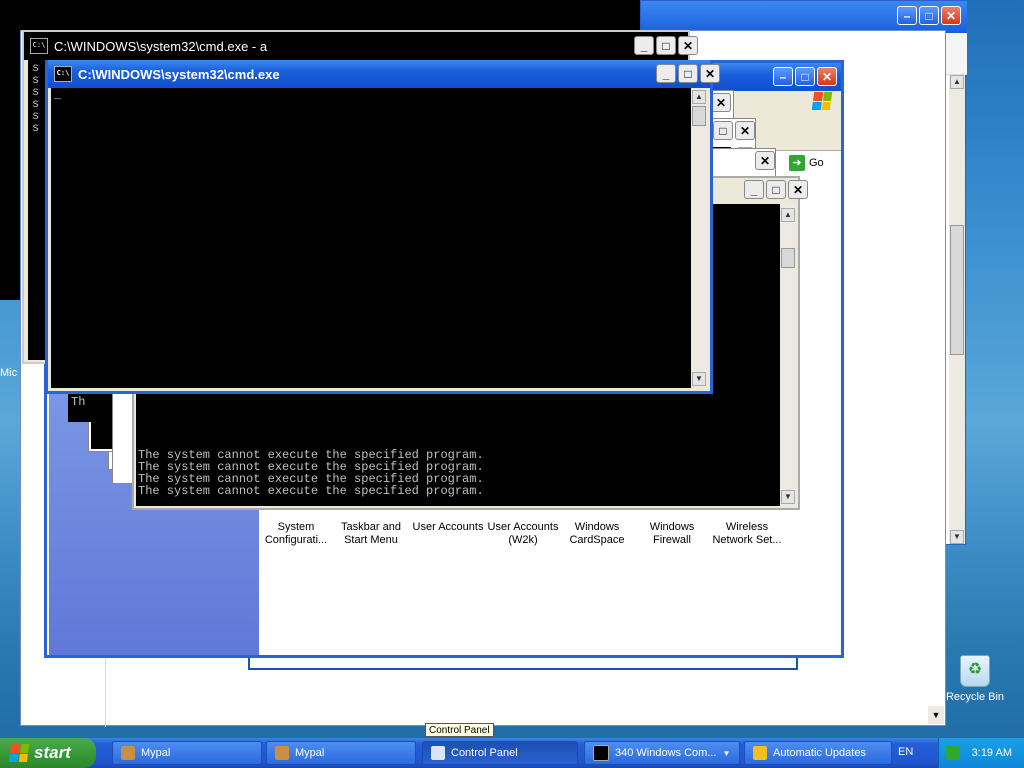 The width and height of the screenshot is (1024, 768). What do you see at coordinates (726, 753) in the screenshot?
I see `chevron-down-icon: ▼` at bounding box center [726, 753].